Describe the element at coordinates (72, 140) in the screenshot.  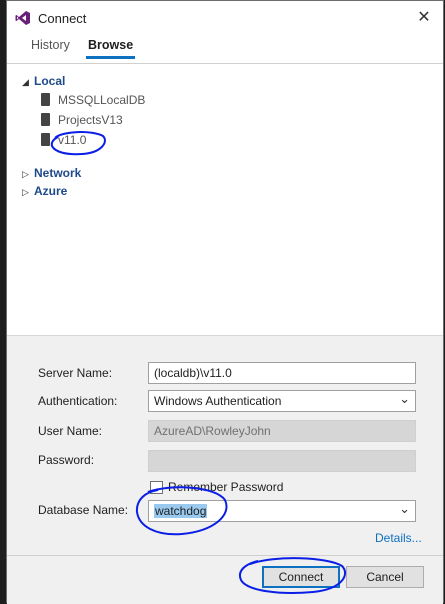
I see `tree-item-label: v11.0` at that location.